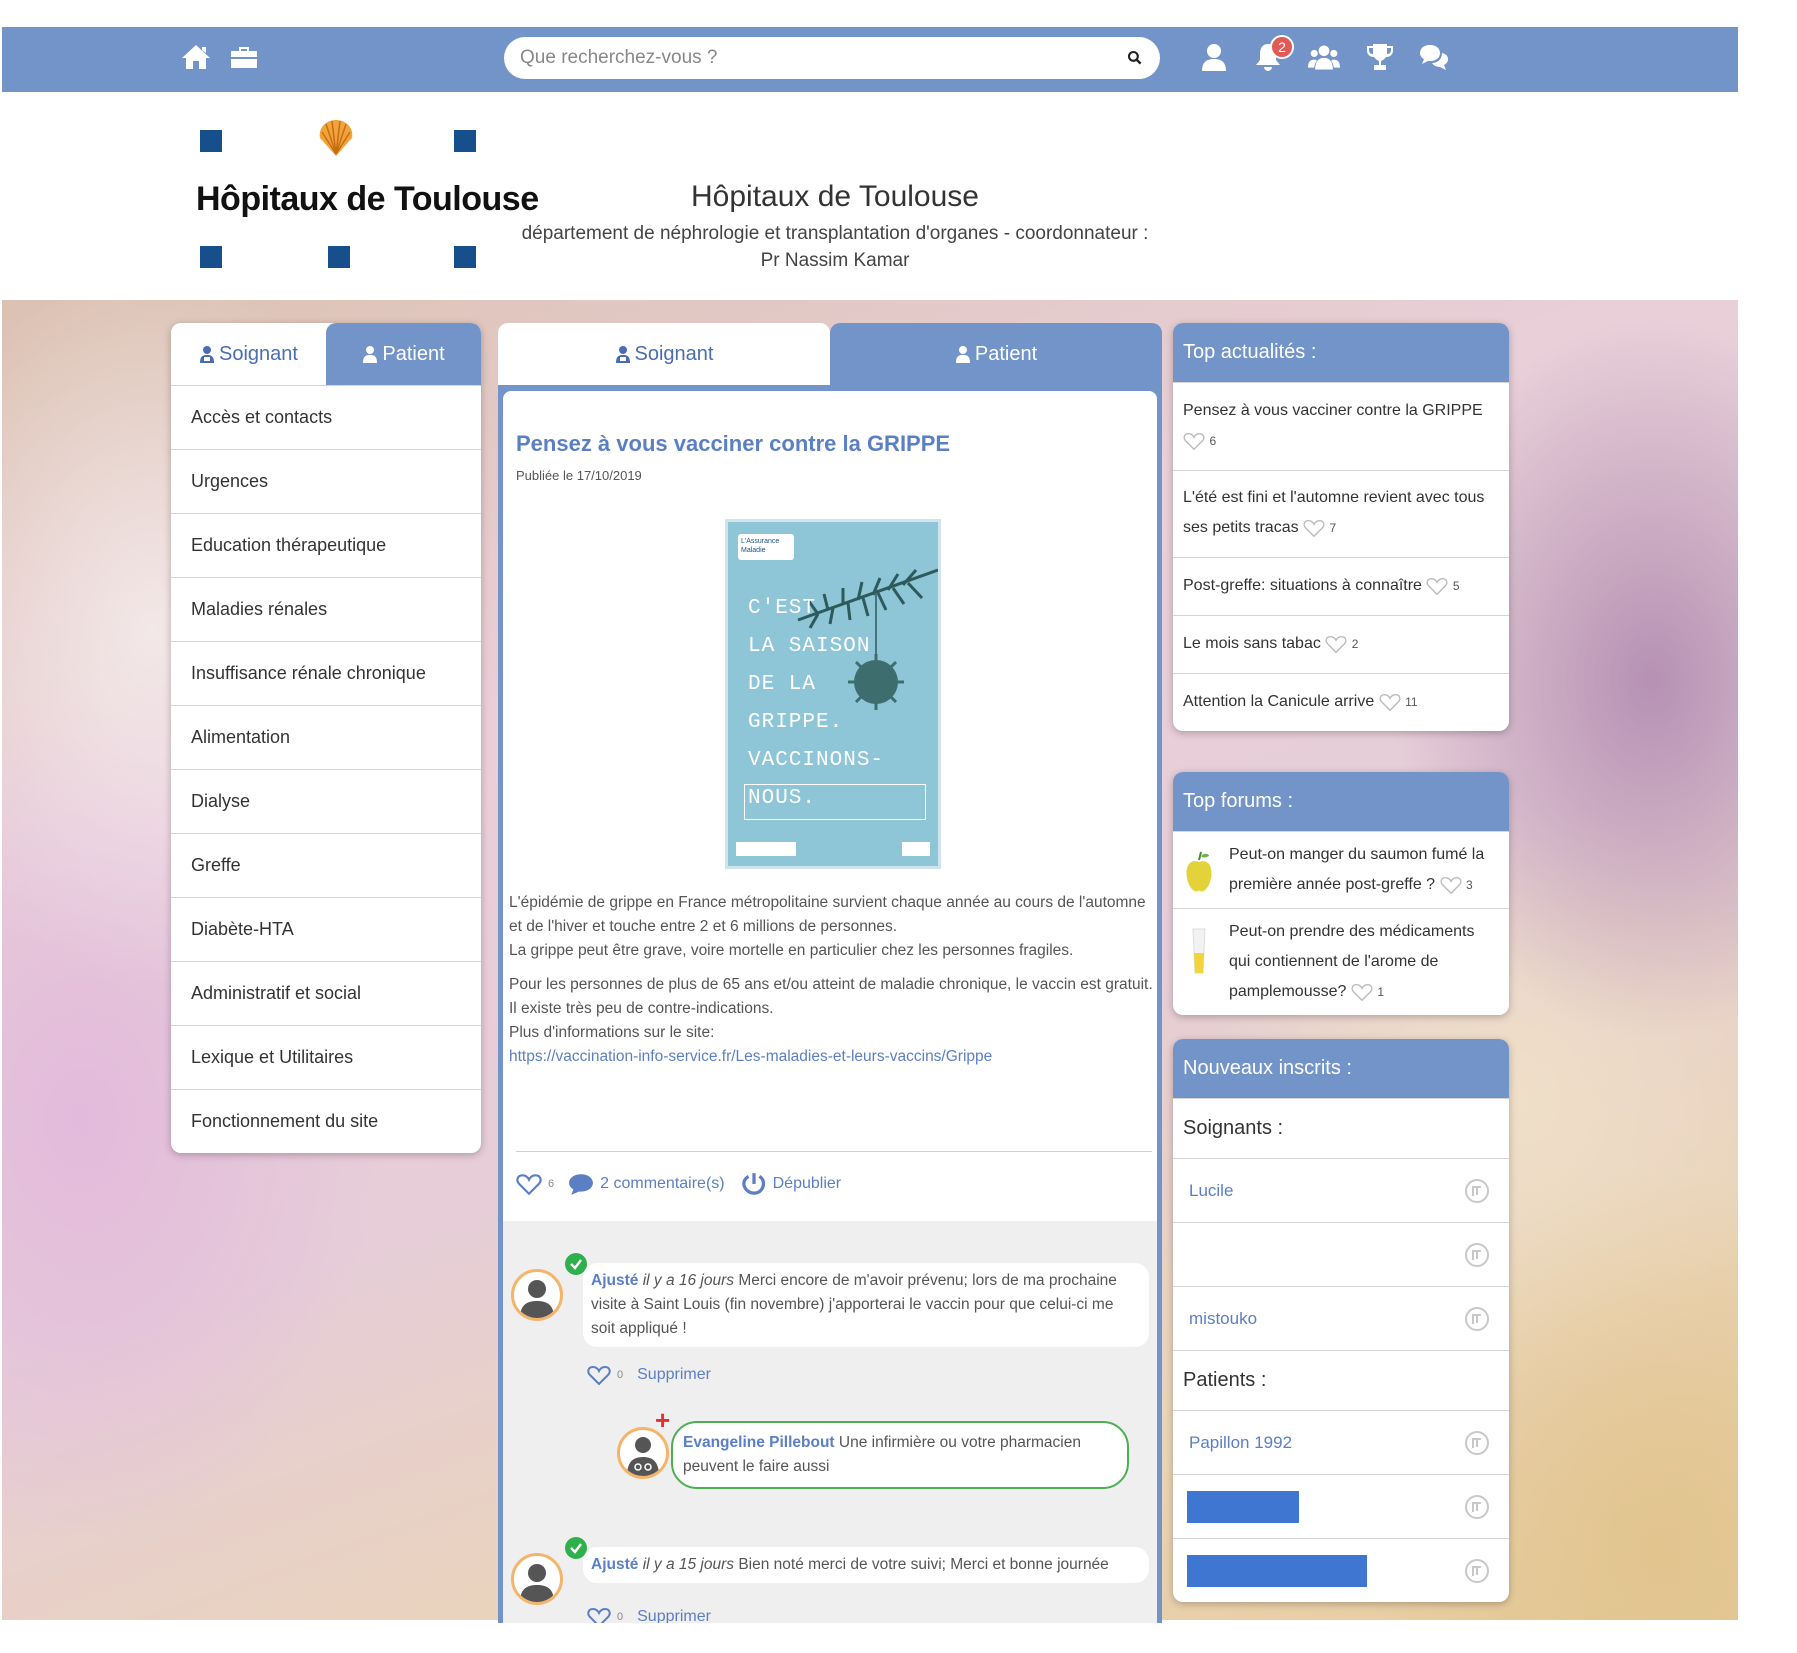  What do you see at coordinates (211, 141) in the screenshot?
I see `logo-square` at bounding box center [211, 141].